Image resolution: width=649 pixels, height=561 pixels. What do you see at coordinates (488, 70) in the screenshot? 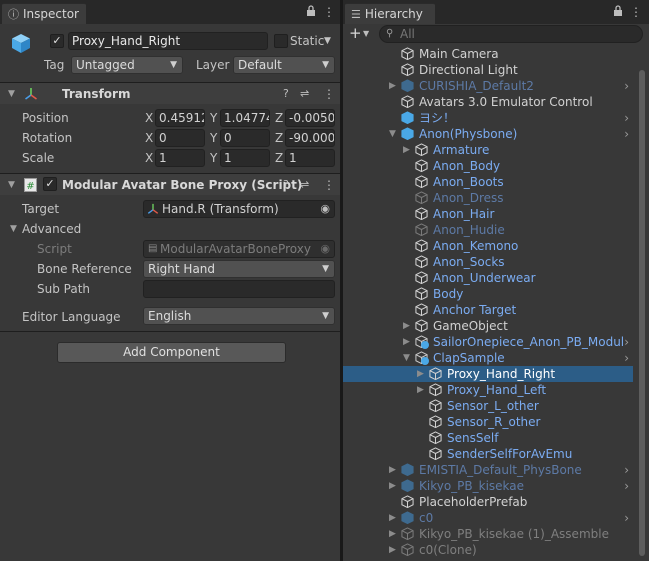
I see `hierarchy-item: Directional Light` at bounding box center [488, 70].